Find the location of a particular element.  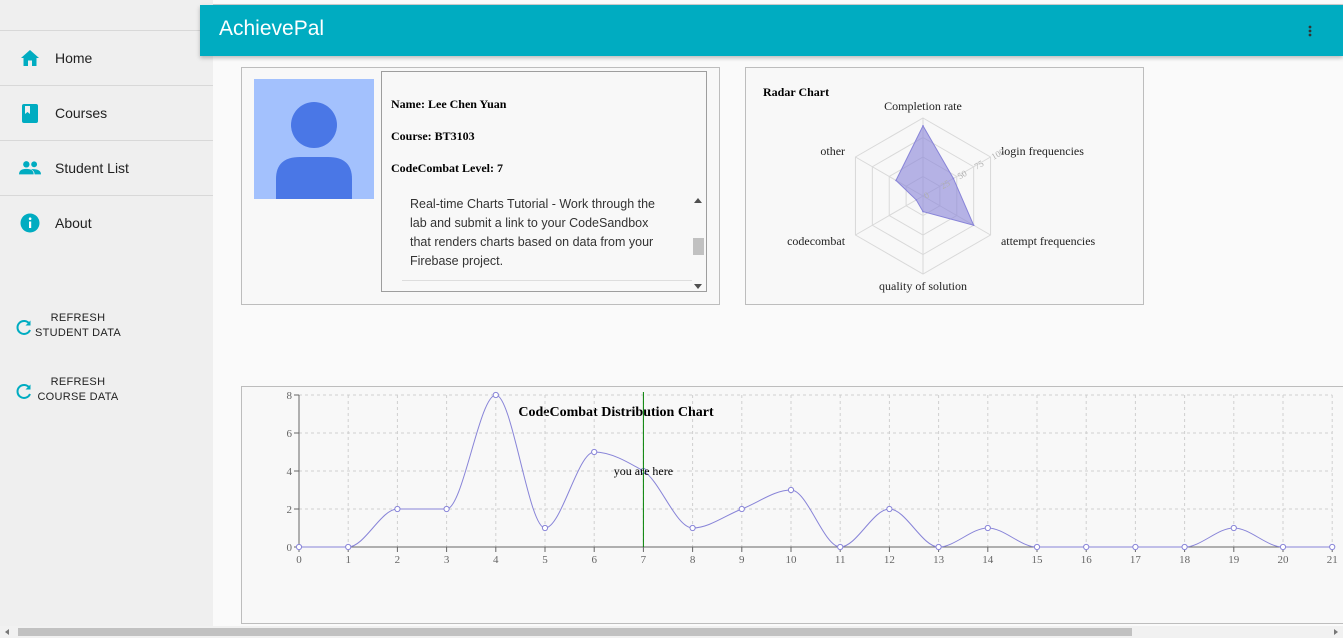

line-chart-x-tick-label: 17 is located at coordinates (1136, 560).